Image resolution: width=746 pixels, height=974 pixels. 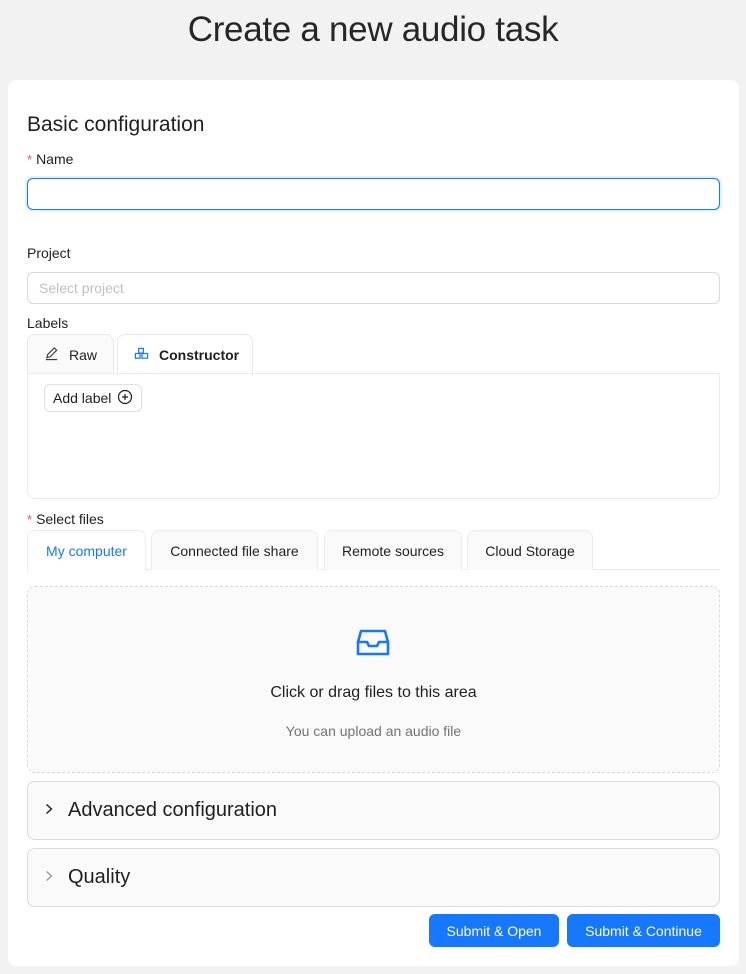 What do you see at coordinates (643, 930) in the screenshot?
I see `submit-continue-button: Submit & Continue` at bounding box center [643, 930].